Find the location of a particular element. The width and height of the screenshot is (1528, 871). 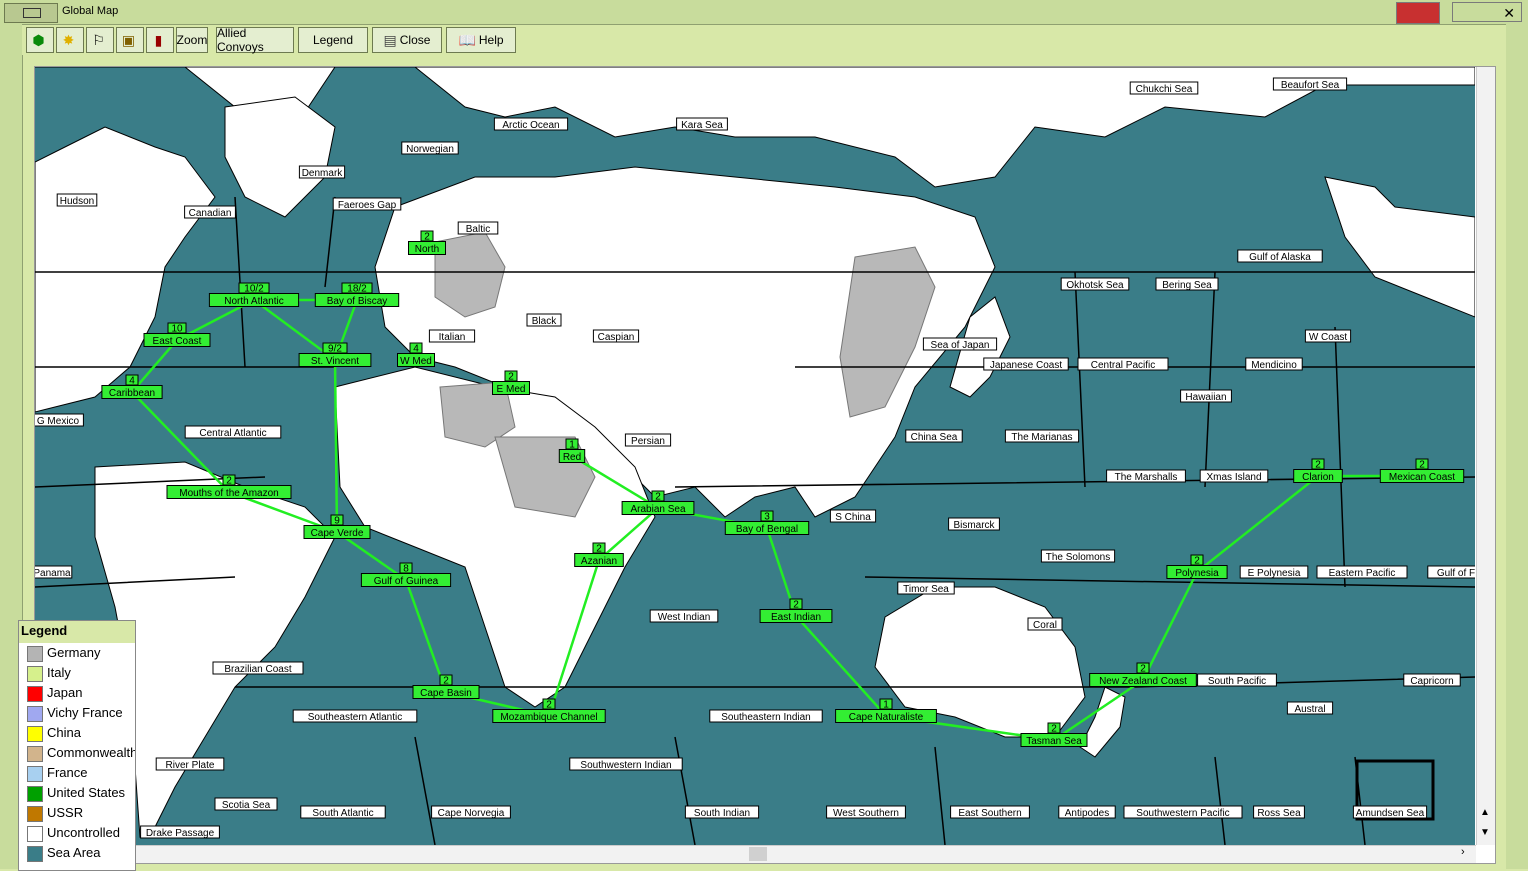

window-menu-icon is located at coordinates (31, 13).